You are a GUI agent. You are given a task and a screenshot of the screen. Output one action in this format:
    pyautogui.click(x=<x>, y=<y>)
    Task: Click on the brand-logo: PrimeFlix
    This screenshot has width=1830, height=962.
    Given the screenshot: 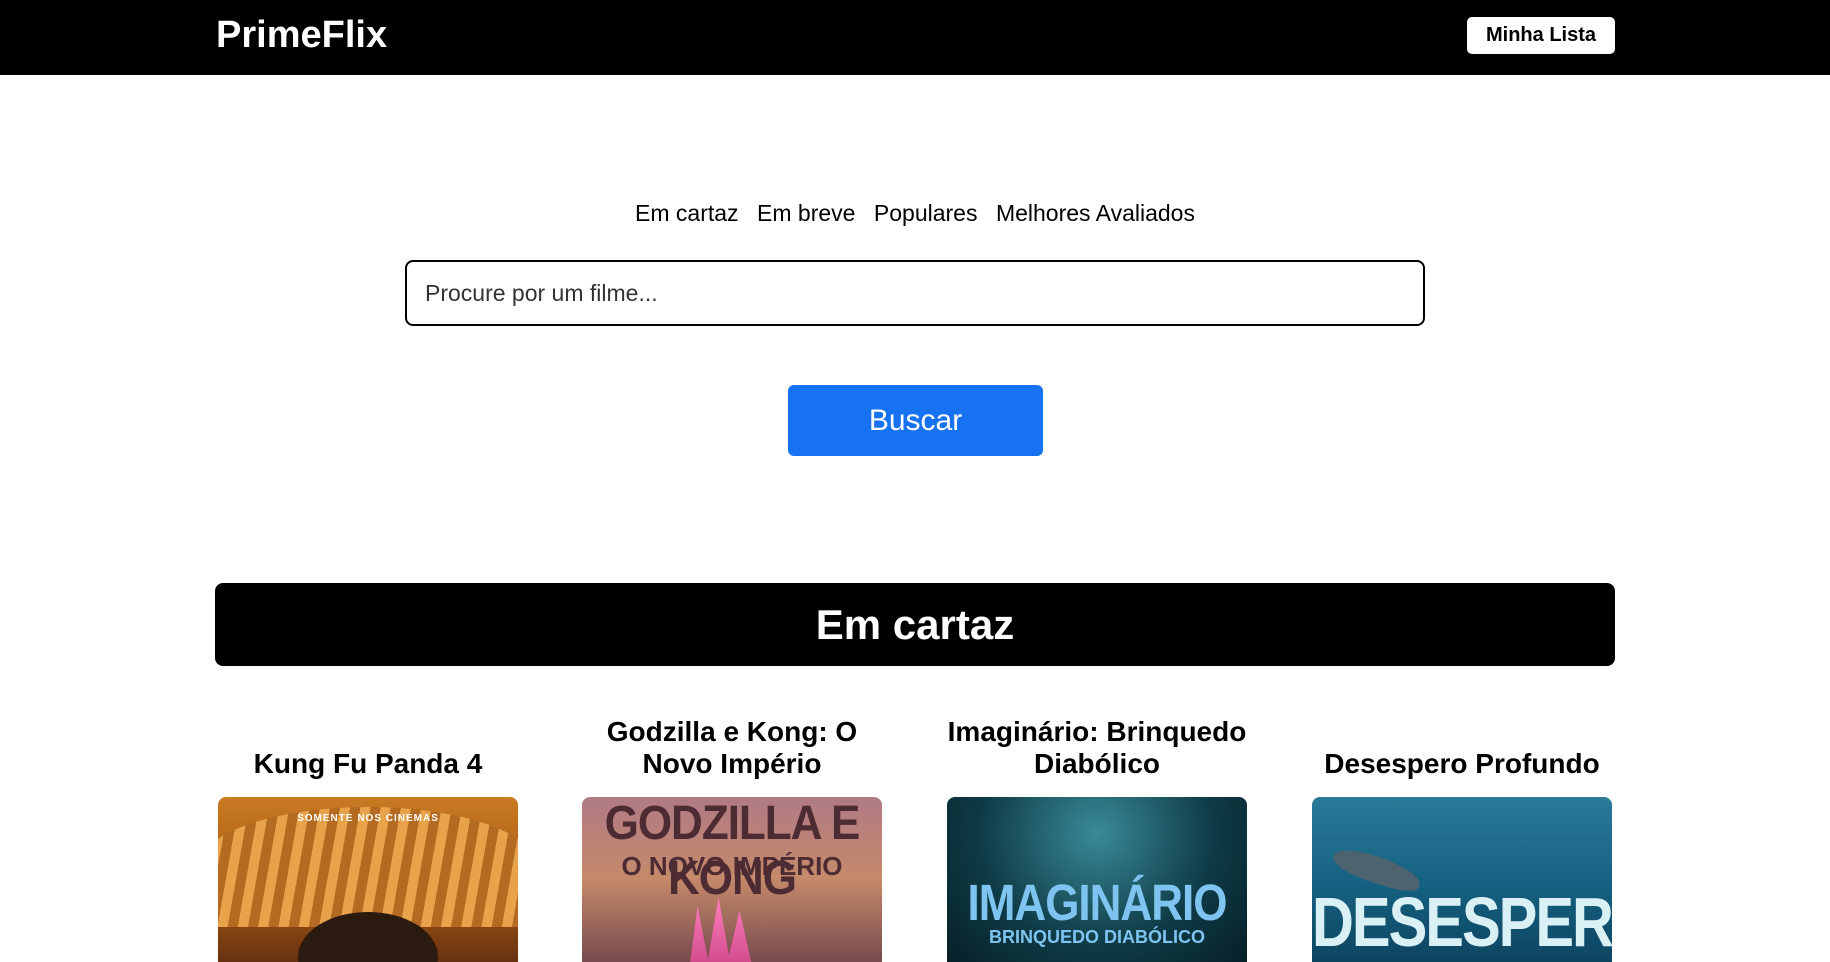 What is the action you would take?
    pyautogui.click(x=301, y=35)
    